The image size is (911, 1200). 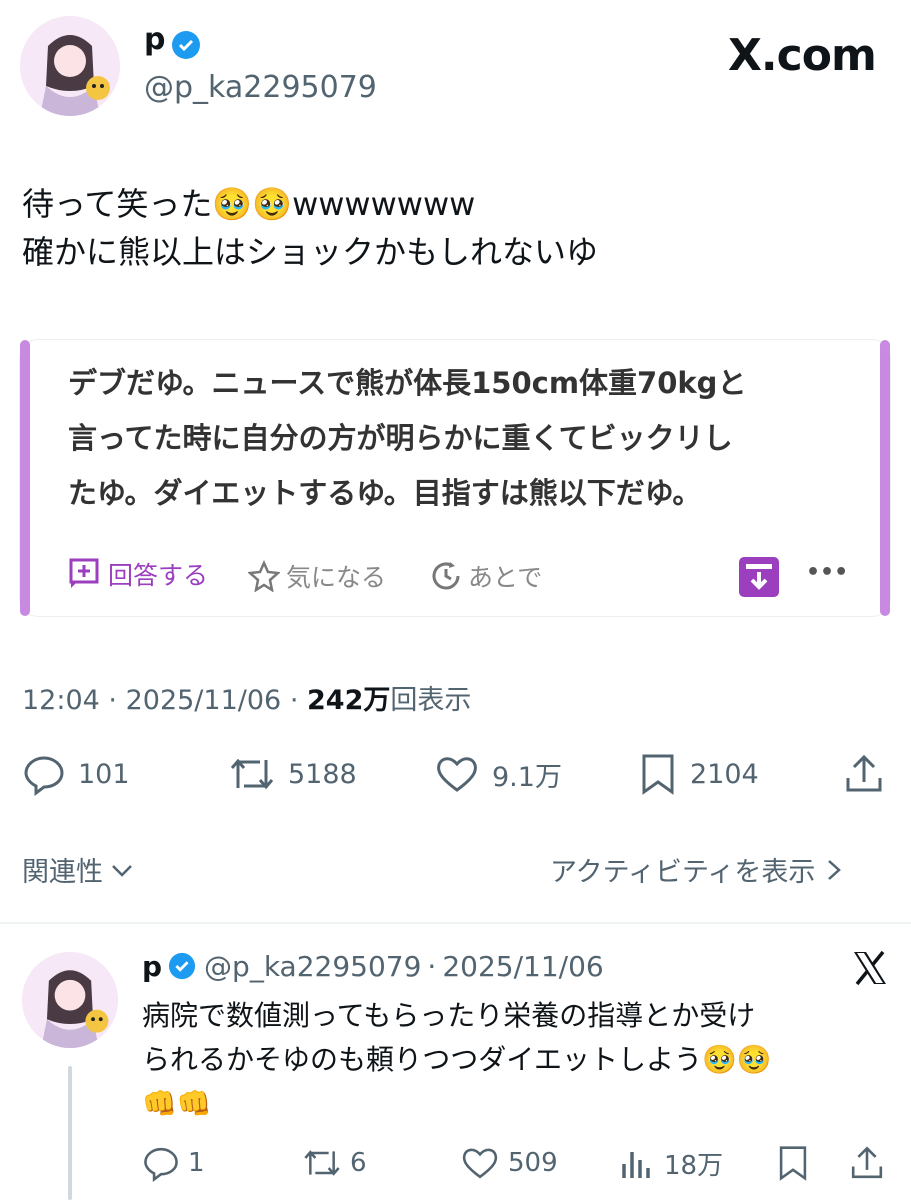 I want to click on later-label: あとで, so click(x=505, y=577).